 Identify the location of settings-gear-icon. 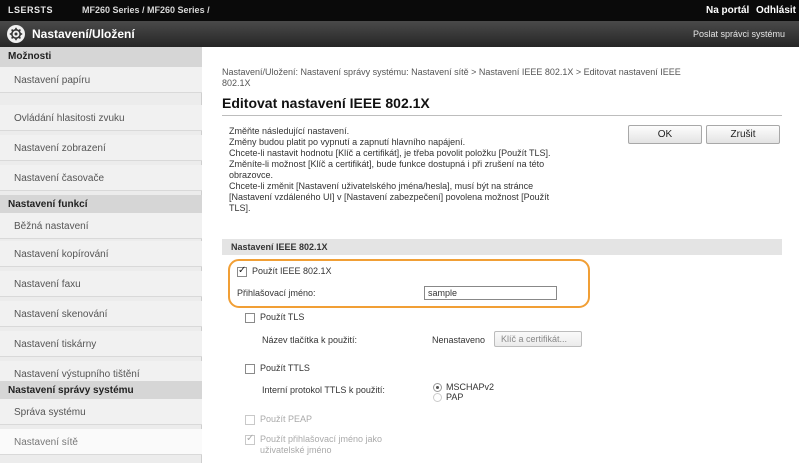
(16, 34).